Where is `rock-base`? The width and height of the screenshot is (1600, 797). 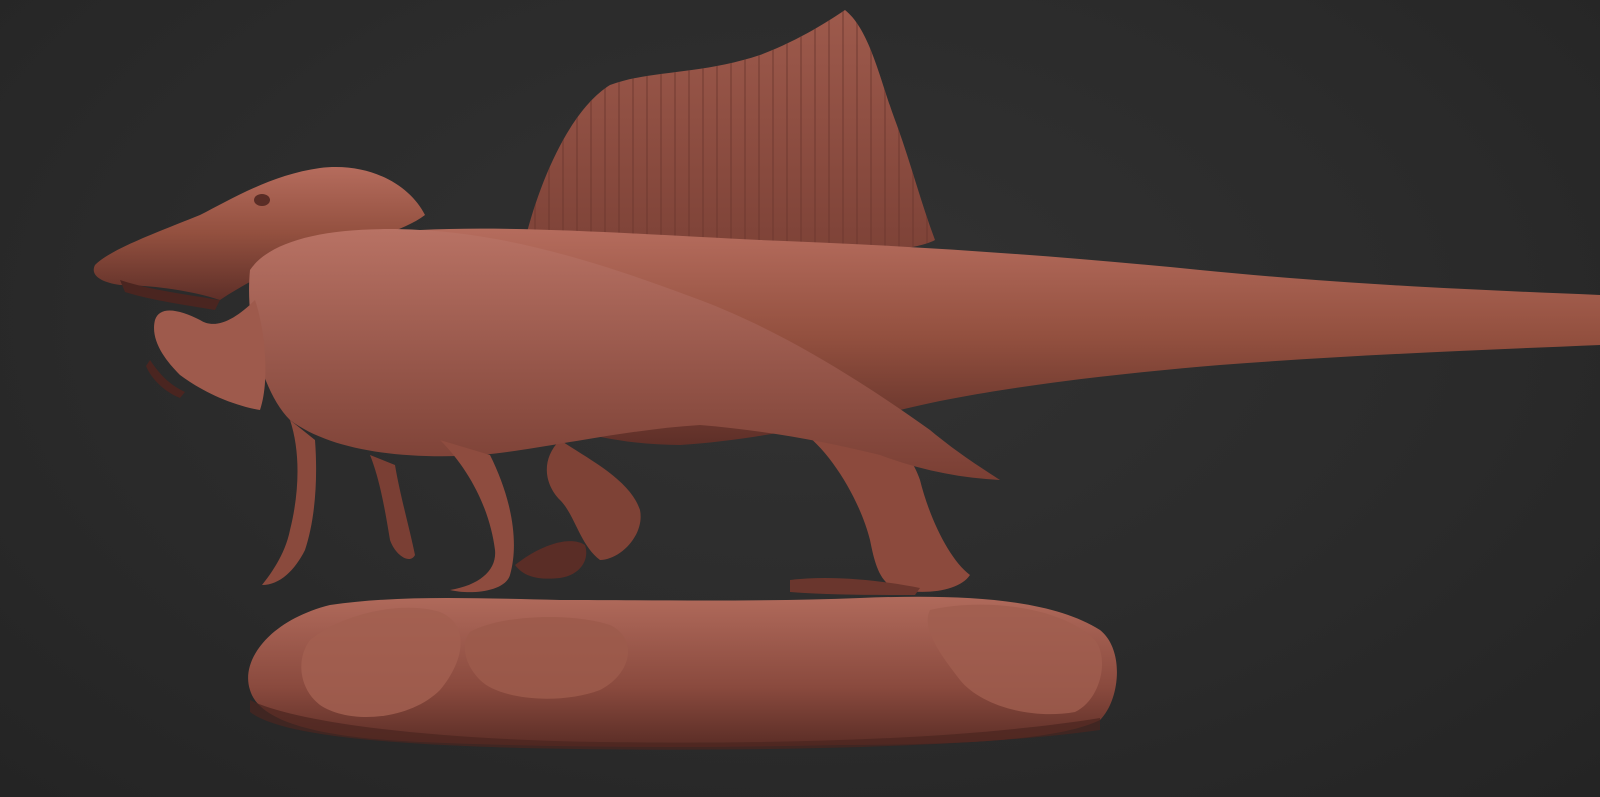
rock-base is located at coordinates (682, 673).